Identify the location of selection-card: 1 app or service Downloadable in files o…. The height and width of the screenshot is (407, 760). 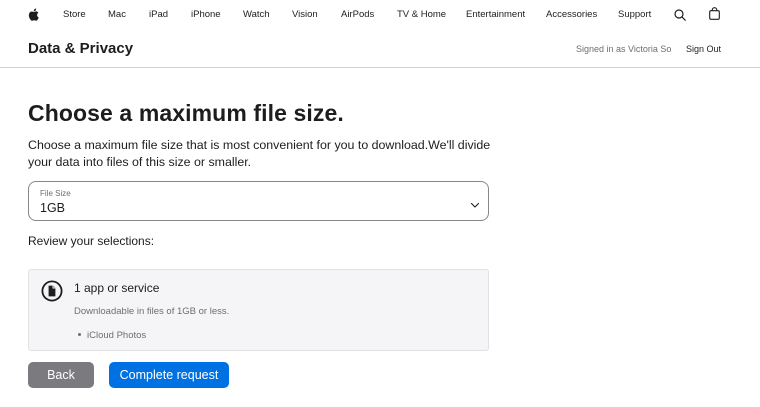
(258, 310).